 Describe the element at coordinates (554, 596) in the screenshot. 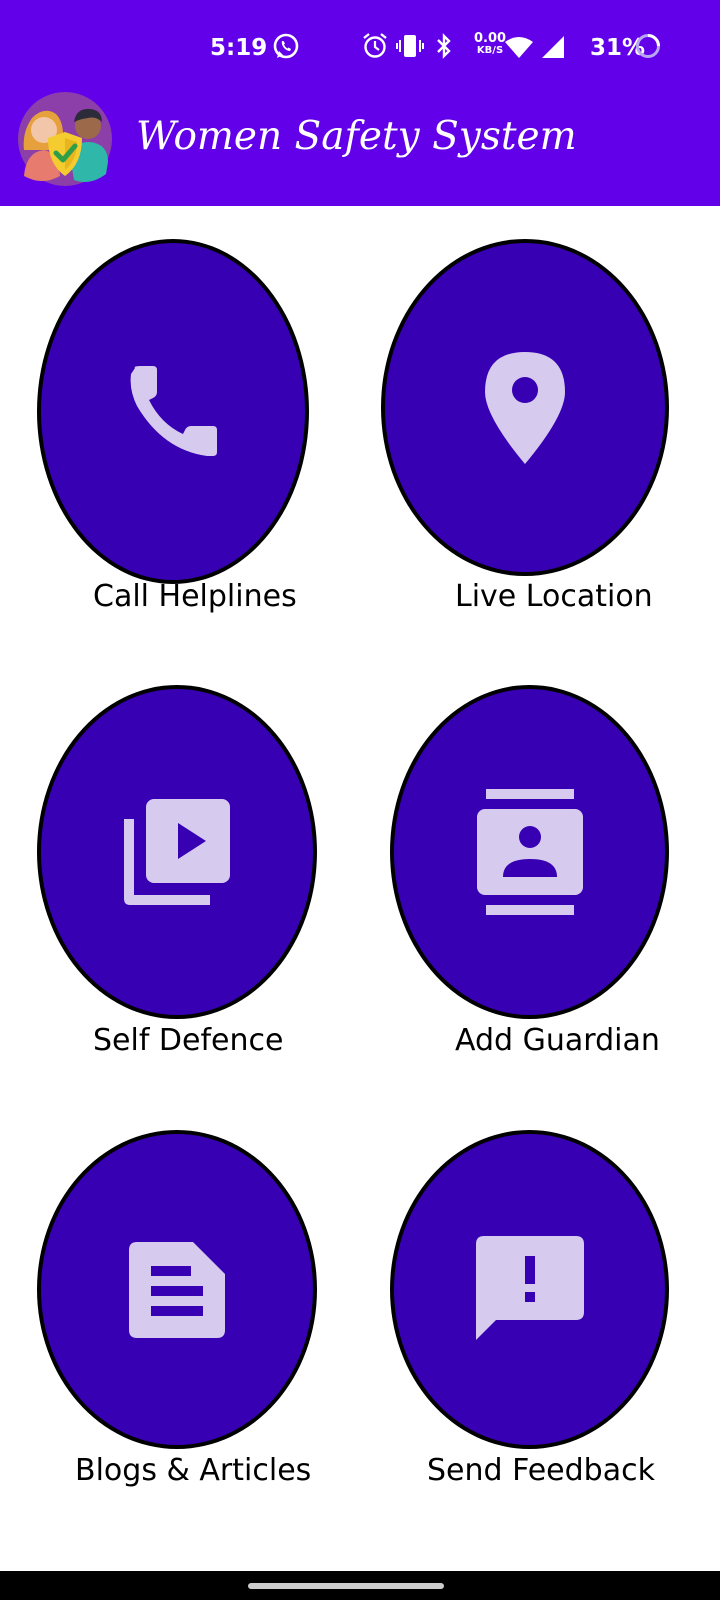

I see `live-location-label: Live Location` at that location.